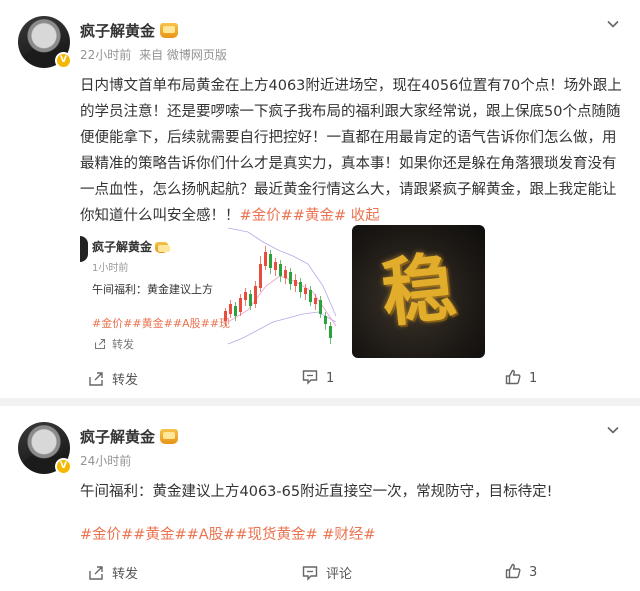  Describe the element at coordinates (110, 268) in the screenshot. I see `repost-time: 1小时前` at that location.